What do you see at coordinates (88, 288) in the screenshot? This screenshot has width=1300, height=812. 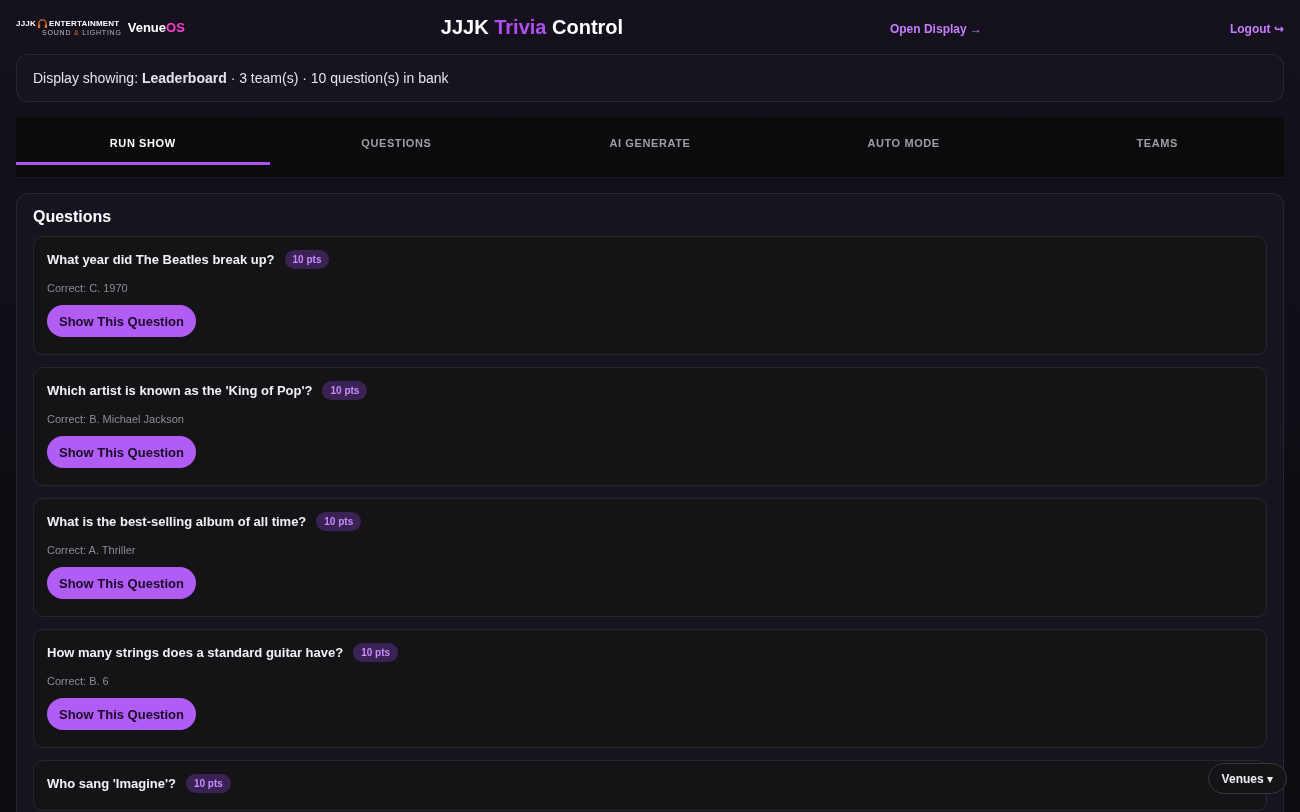 I see `correct-answer: Correct: C. 1970` at bounding box center [88, 288].